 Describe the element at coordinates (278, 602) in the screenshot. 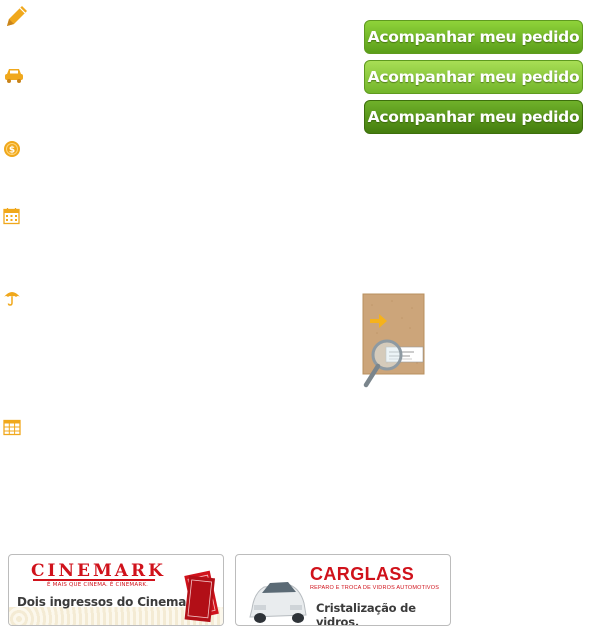

I see `car-image` at that location.